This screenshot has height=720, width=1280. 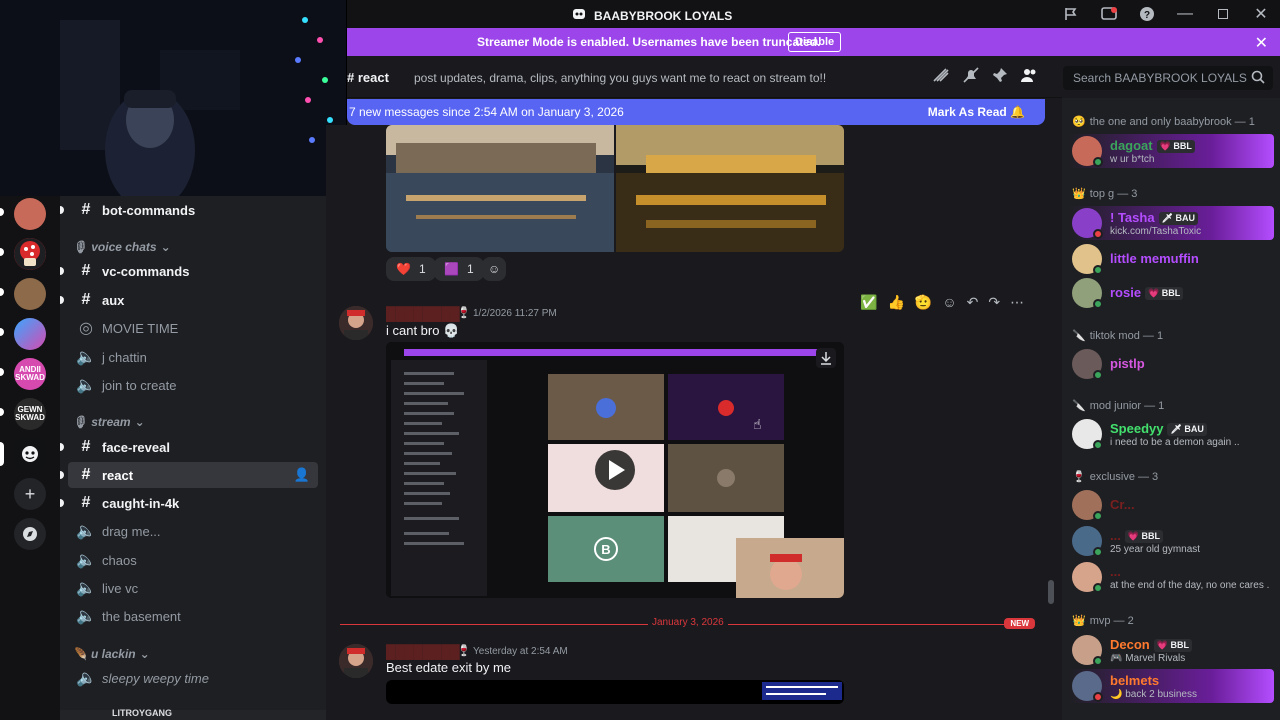 What do you see at coordinates (1154, 258) in the screenshot?
I see `member-name: little memuffin` at bounding box center [1154, 258].